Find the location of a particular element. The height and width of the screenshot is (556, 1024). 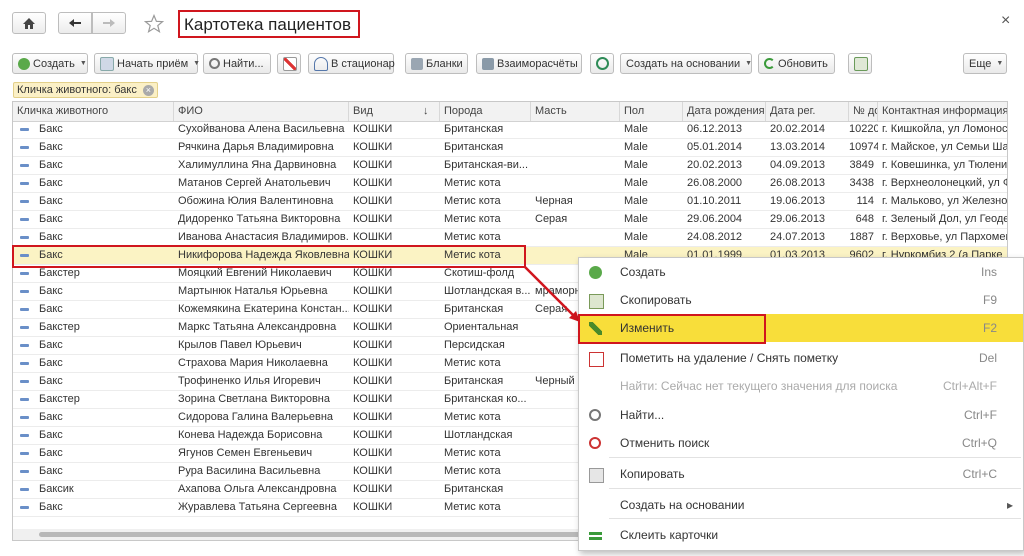

context-menu-item: Скопировать F9 is located at coordinates (801, 300).